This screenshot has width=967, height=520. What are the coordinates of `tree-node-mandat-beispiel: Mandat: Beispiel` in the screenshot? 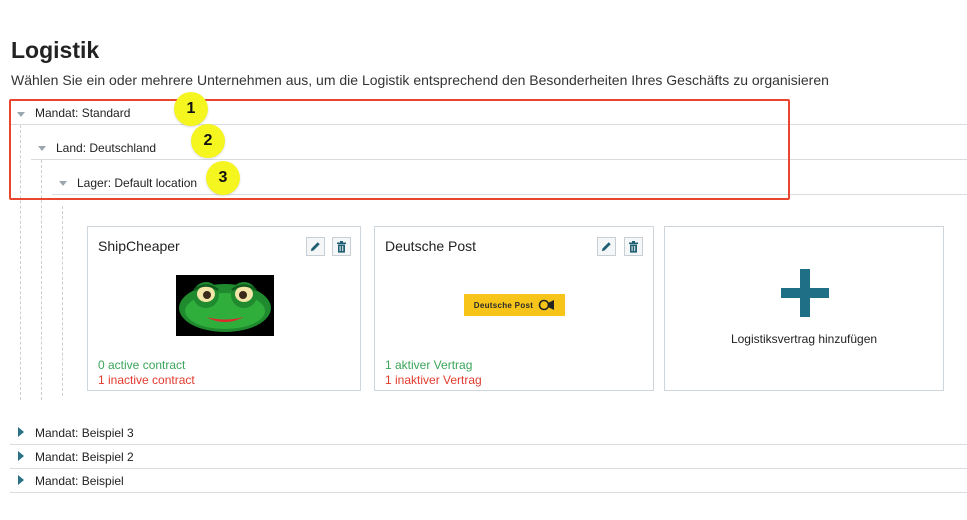 It's located at (79, 481).